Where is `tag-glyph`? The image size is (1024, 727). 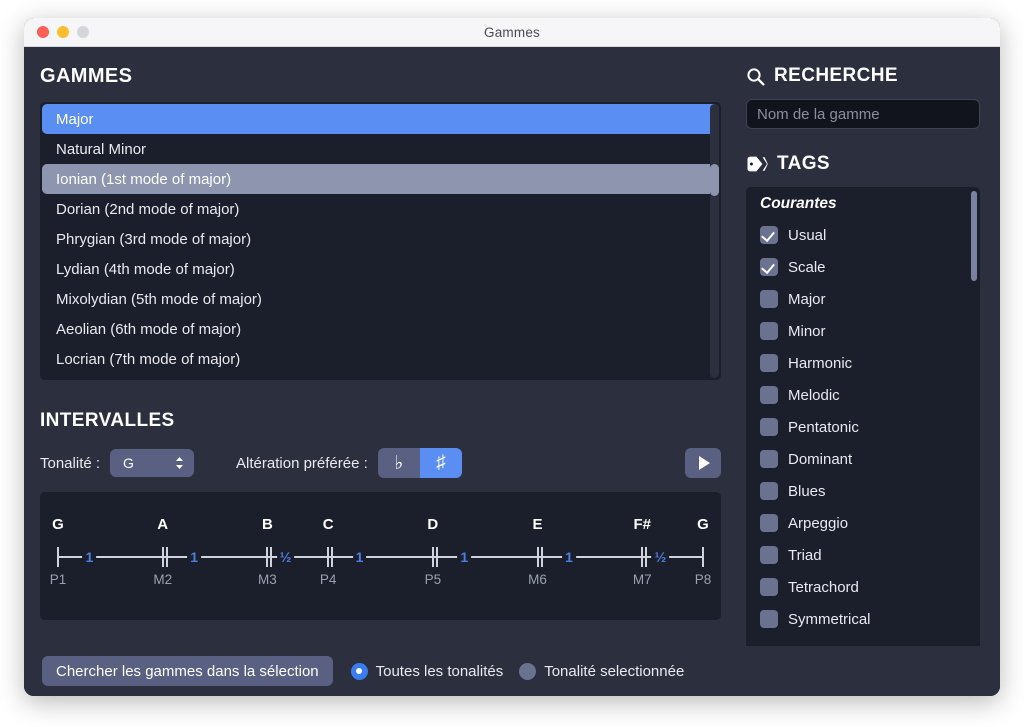 tag-glyph is located at coordinates (757, 164).